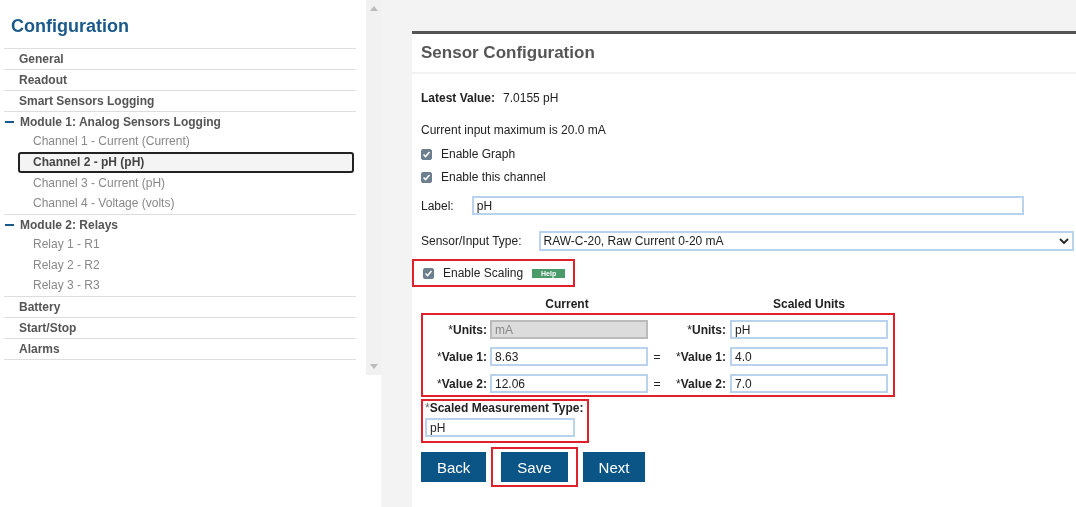 The image size is (1076, 507). What do you see at coordinates (180, 183) in the screenshot?
I see `nav-subitem: Channel 3 - Current (pH)` at bounding box center [180, 183].